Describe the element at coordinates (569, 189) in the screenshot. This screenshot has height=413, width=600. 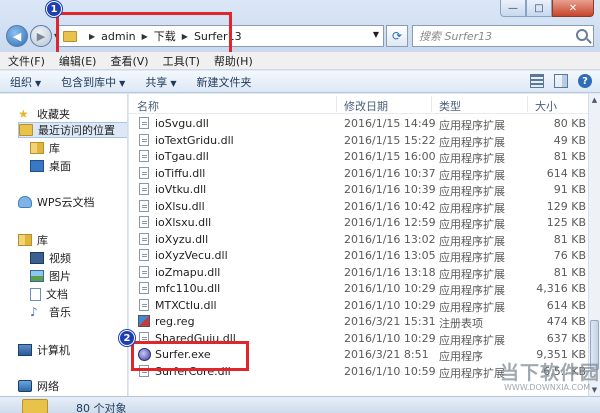
I see `file-size: 91 KB` at that location.